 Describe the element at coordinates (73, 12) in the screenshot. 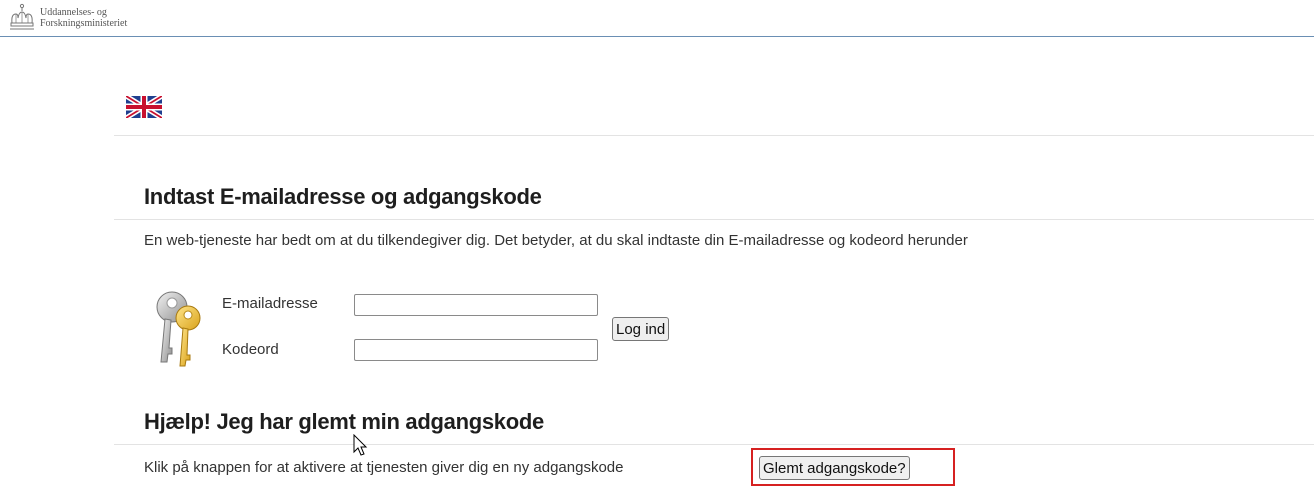

I see `ministry-line-1: Uddannelses- og` at that location.